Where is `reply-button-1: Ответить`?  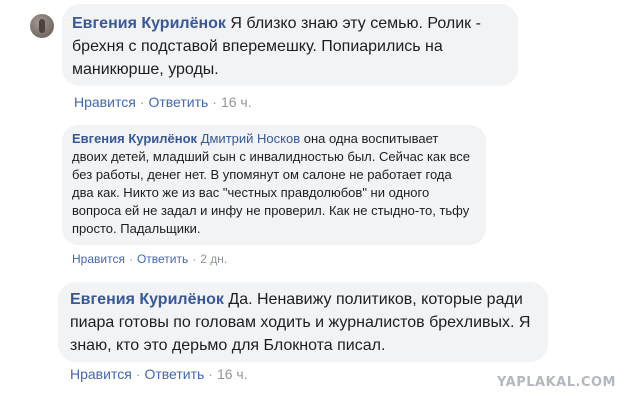
reply-button-1: Ответить is located at coordinates (178, 102).